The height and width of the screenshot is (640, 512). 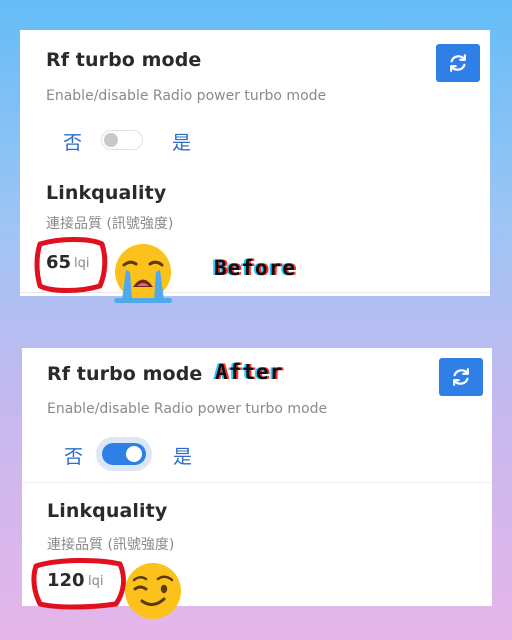 What do you see at coordinates (257, 482) in the screenshot?
I see `row-divider` at bounding box center [257, 482].